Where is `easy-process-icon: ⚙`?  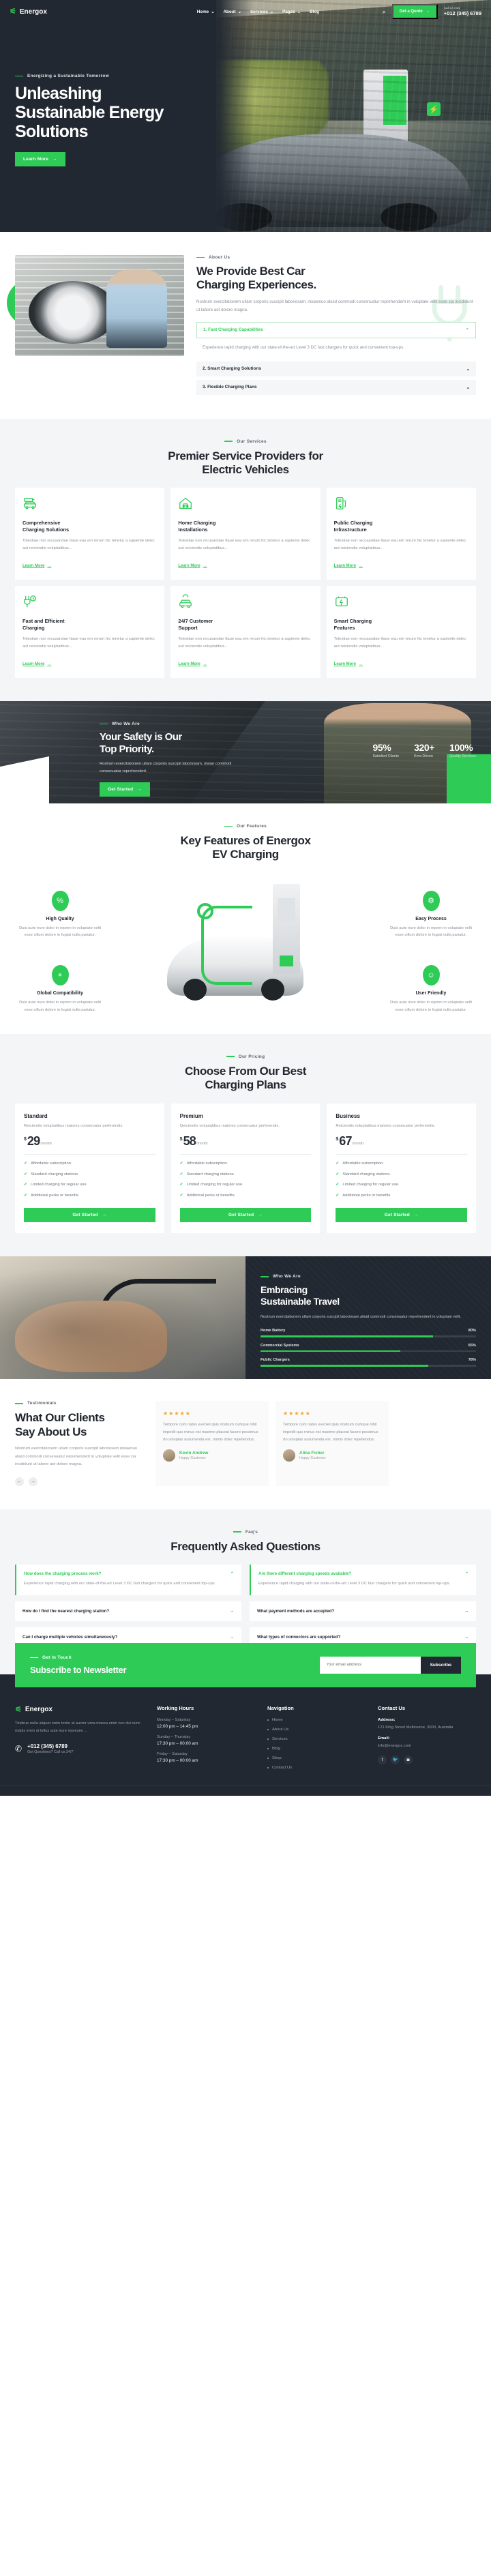 easy-process-icon: ⚙ is located at coordinates (431, 900).